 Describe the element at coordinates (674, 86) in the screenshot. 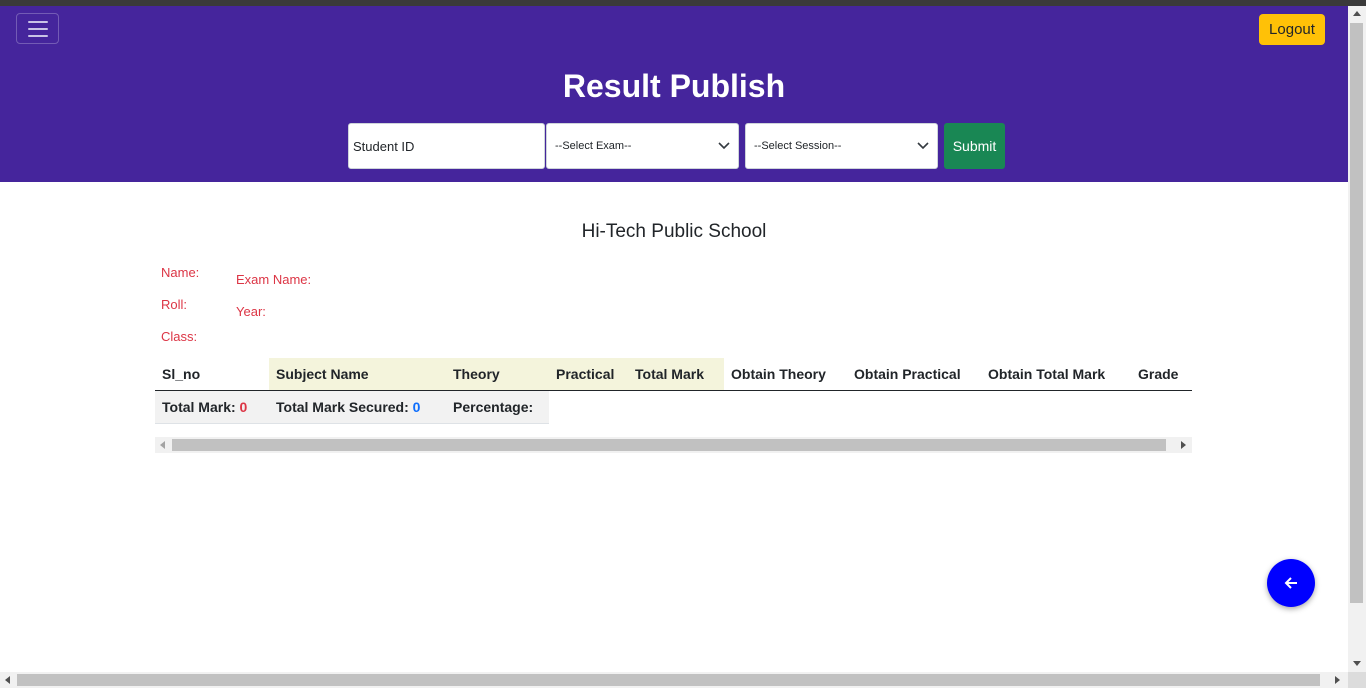

I see `page-title: Result Publish` at that location.